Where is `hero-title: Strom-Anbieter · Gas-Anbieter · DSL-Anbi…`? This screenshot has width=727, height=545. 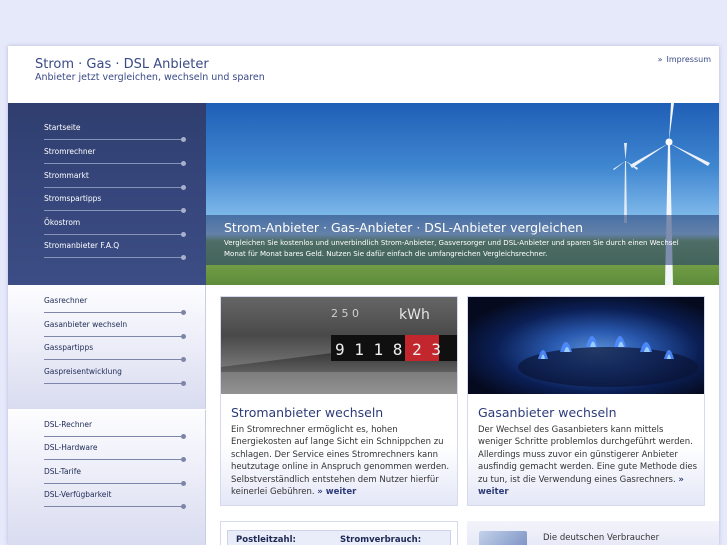
hero-title: Strom-Anbieter · Gas-Anbieter · DSL-Anbi… is located at coordinates (404, 227).